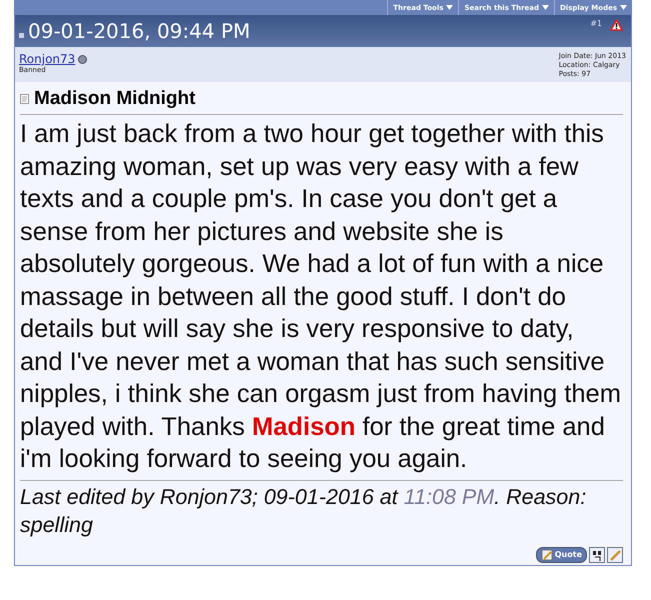 This screenshot has height=600, width=651. I want to click on post-title: Madison Midnight, so click(115, 99).